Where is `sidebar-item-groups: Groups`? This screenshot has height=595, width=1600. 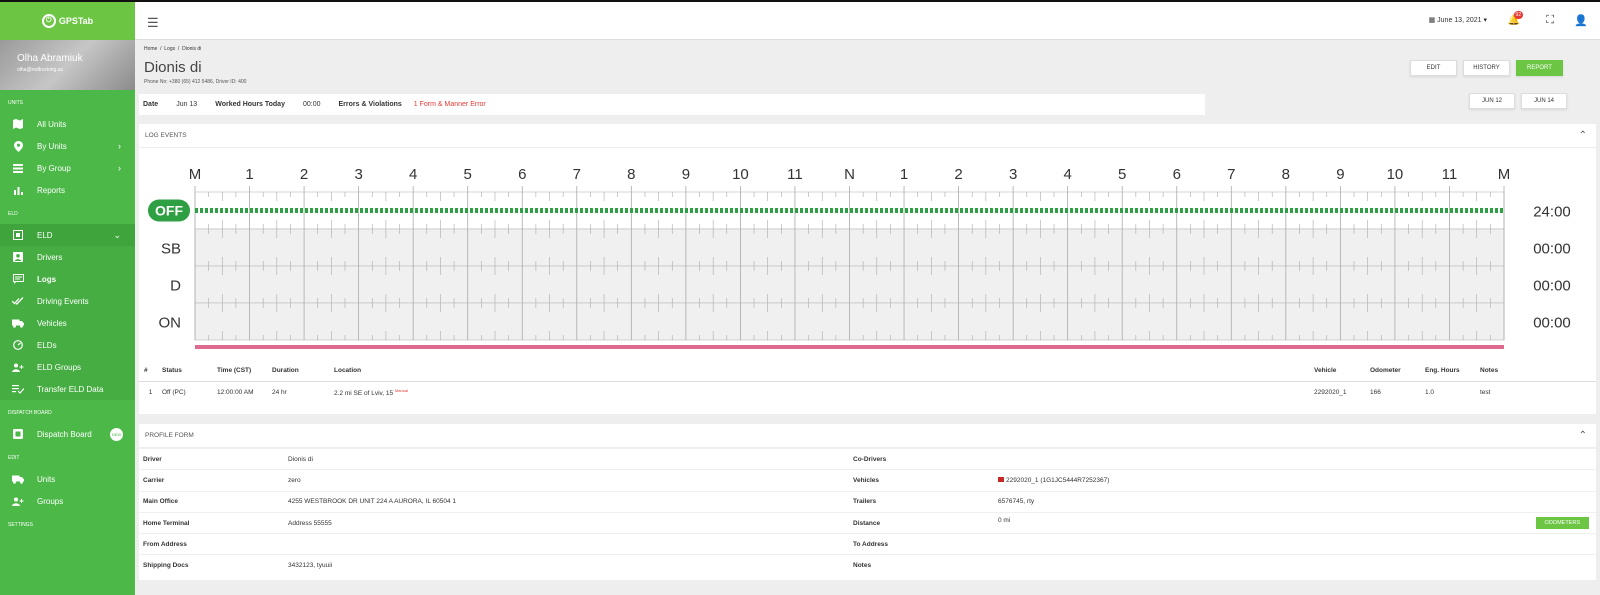 sidebar-item-groups: Groups is located at coordinates (67, 501).